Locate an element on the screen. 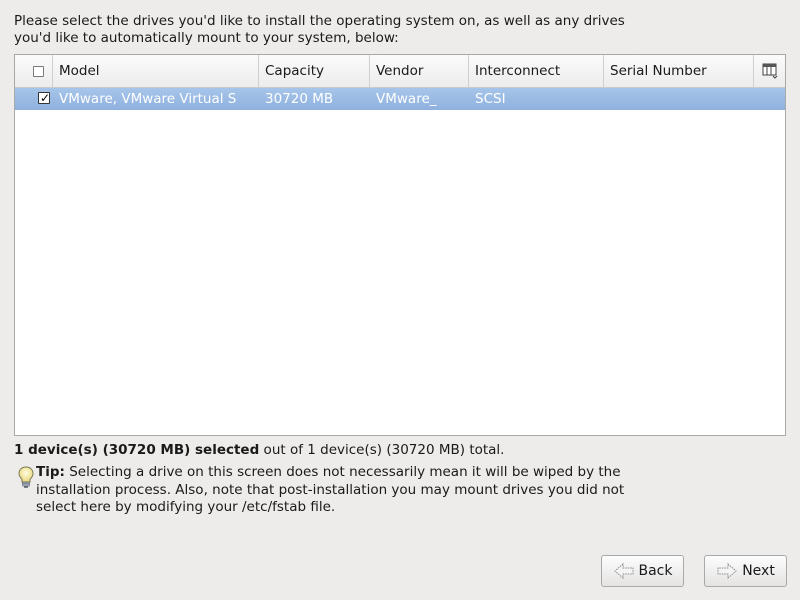 The height and width of the screenshot is (600, 800). select-all-header is located at coordinates (34, 71).